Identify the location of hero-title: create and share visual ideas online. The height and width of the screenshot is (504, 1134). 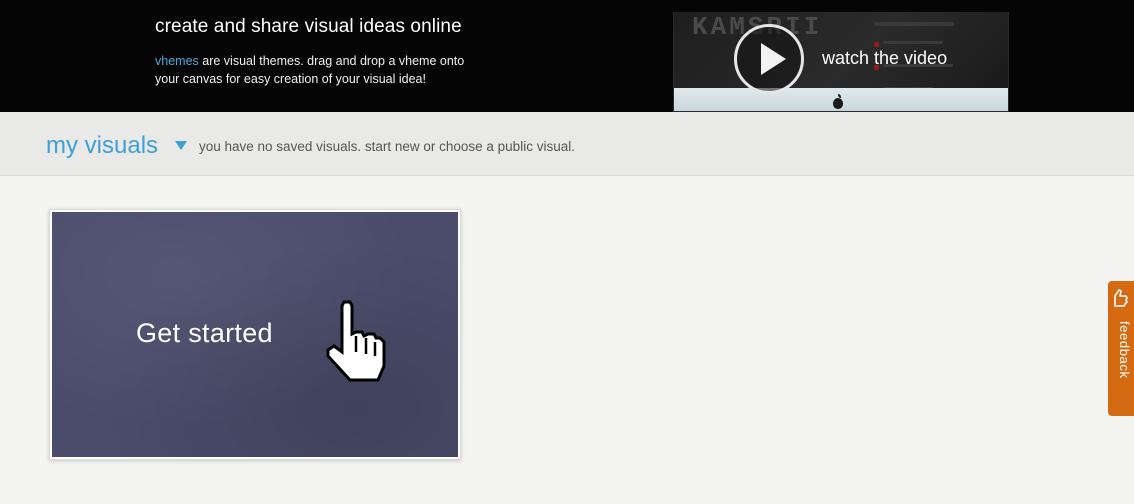
(308, 26).